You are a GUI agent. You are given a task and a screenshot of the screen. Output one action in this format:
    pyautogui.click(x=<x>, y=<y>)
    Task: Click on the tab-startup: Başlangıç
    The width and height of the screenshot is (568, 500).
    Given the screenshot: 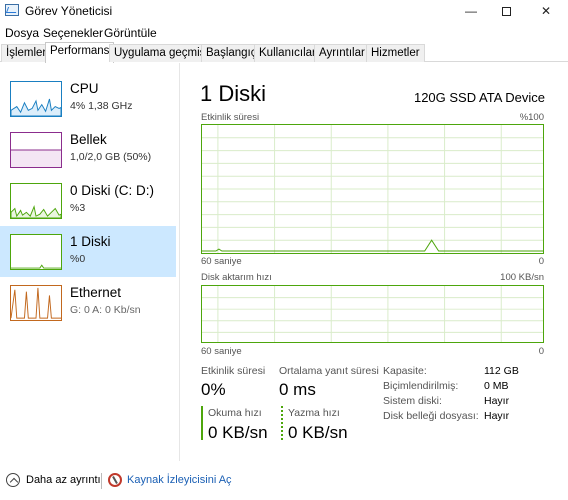 What is the action you would take?
    pyautogui.click(x=231, y=53)
    